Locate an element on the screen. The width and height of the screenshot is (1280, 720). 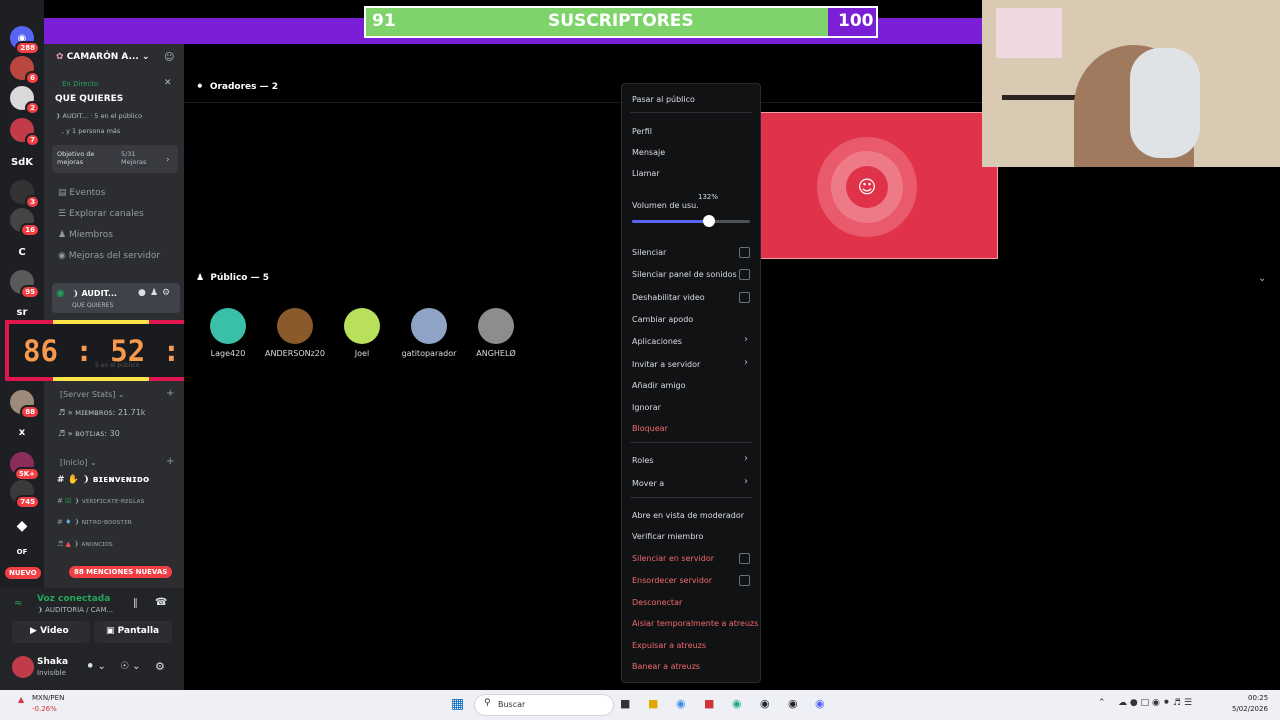
nav-events: ▤ Eventos is located at coordinates (81, 193).